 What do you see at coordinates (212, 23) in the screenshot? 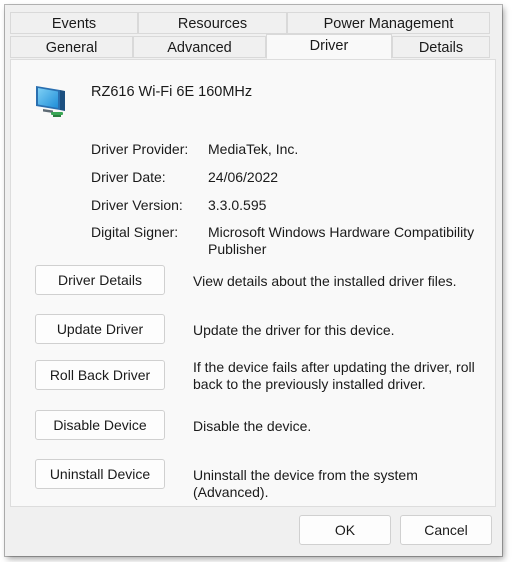
I see `tab-resources: Resources` at bounding box center [212, 23].